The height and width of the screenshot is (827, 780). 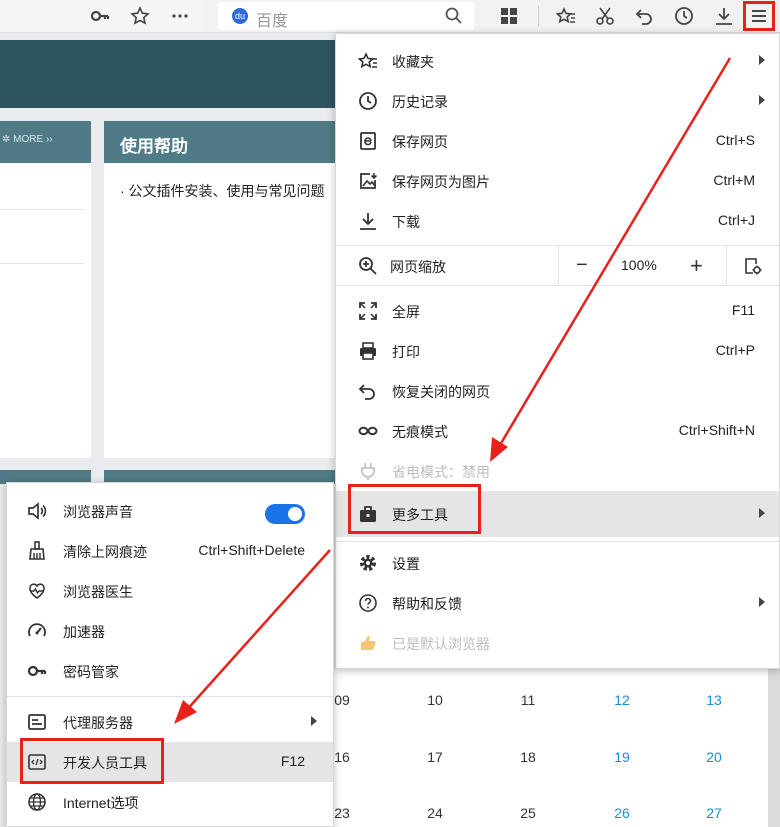 I want to click on search-engine-label: 百度, so click(x=272, y=21).